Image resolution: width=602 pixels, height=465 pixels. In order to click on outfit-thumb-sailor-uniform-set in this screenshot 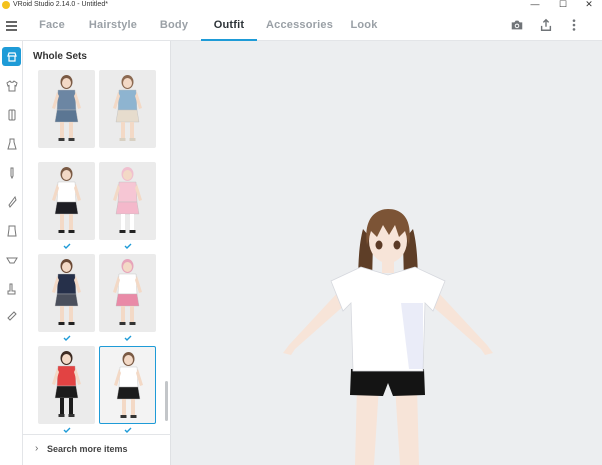, I will do `click(66, 201)`.